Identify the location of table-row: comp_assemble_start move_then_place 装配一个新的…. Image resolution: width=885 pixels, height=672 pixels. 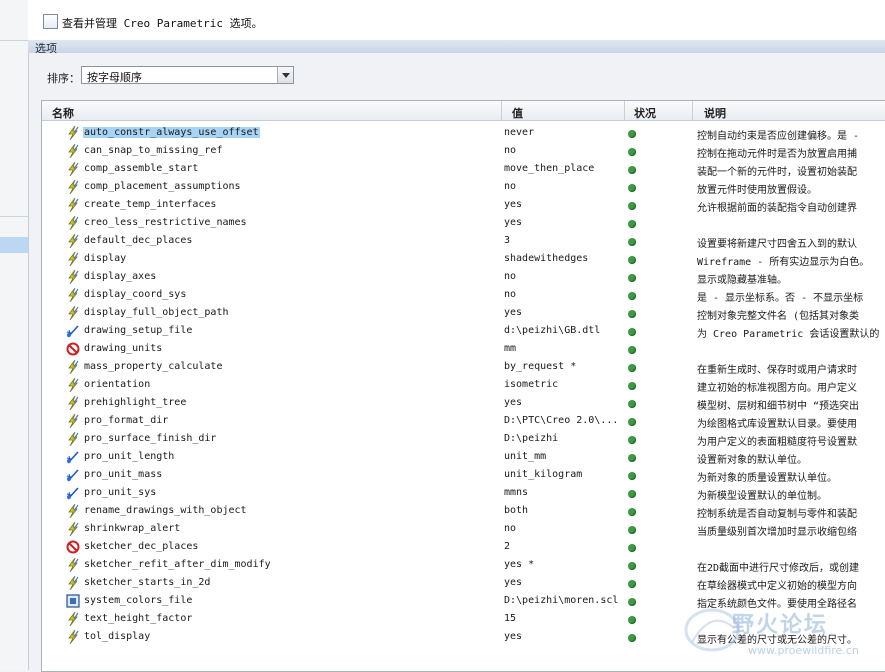
(463, 169).